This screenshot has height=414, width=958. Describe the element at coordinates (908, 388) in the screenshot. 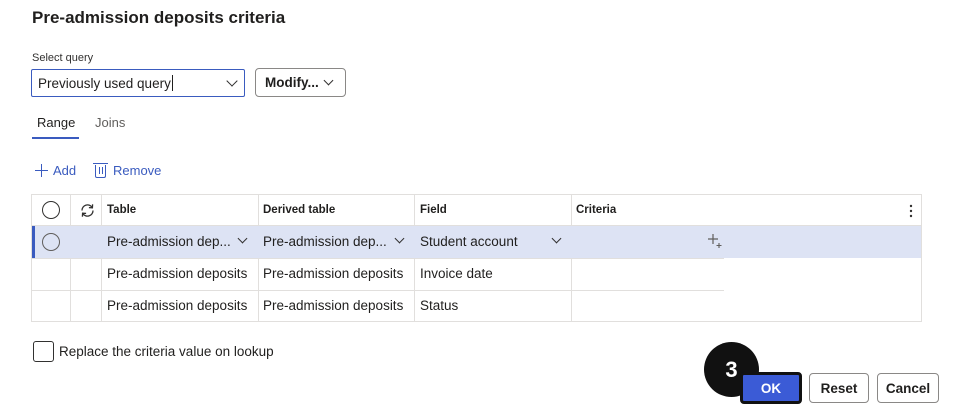

I see `cancel-button: Cancel` at that location.